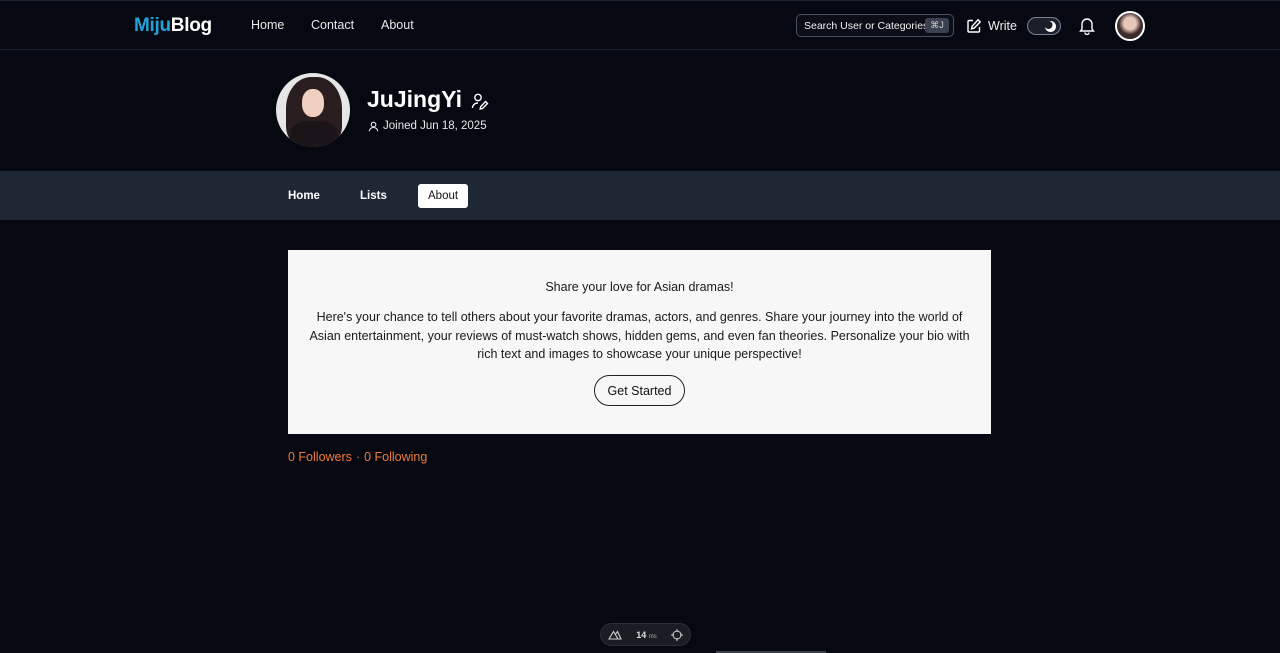 The height and width of the screenshot is (653, 1280). I want to click on followers-link: 0 Followers, so click(320, 457).